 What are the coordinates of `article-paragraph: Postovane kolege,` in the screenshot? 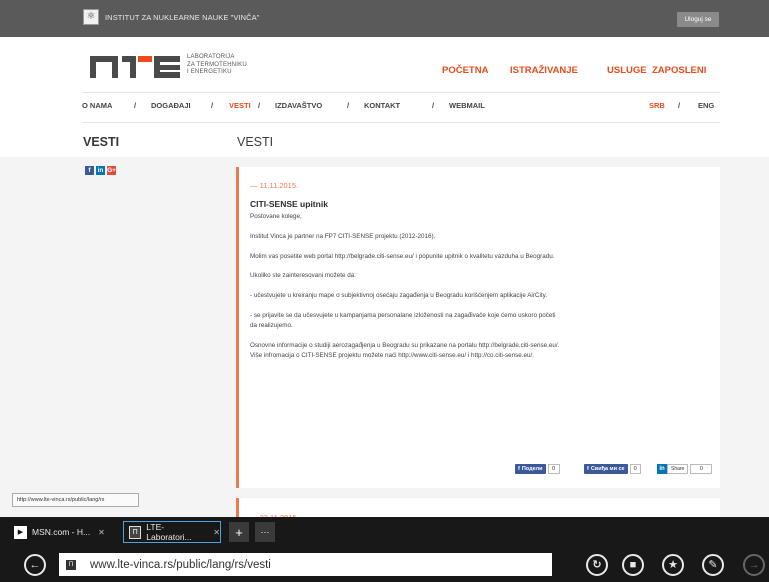 It's located at (276, 216).